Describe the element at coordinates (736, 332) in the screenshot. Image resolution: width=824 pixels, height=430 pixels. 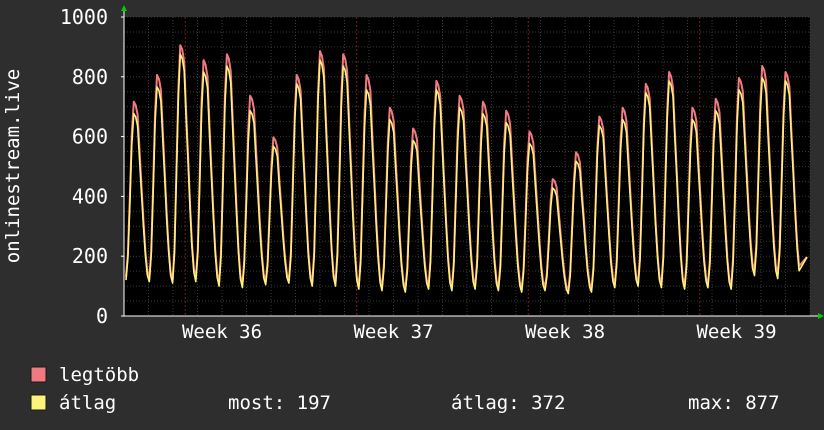
I see `x-tick-label: Week 39` at that location.